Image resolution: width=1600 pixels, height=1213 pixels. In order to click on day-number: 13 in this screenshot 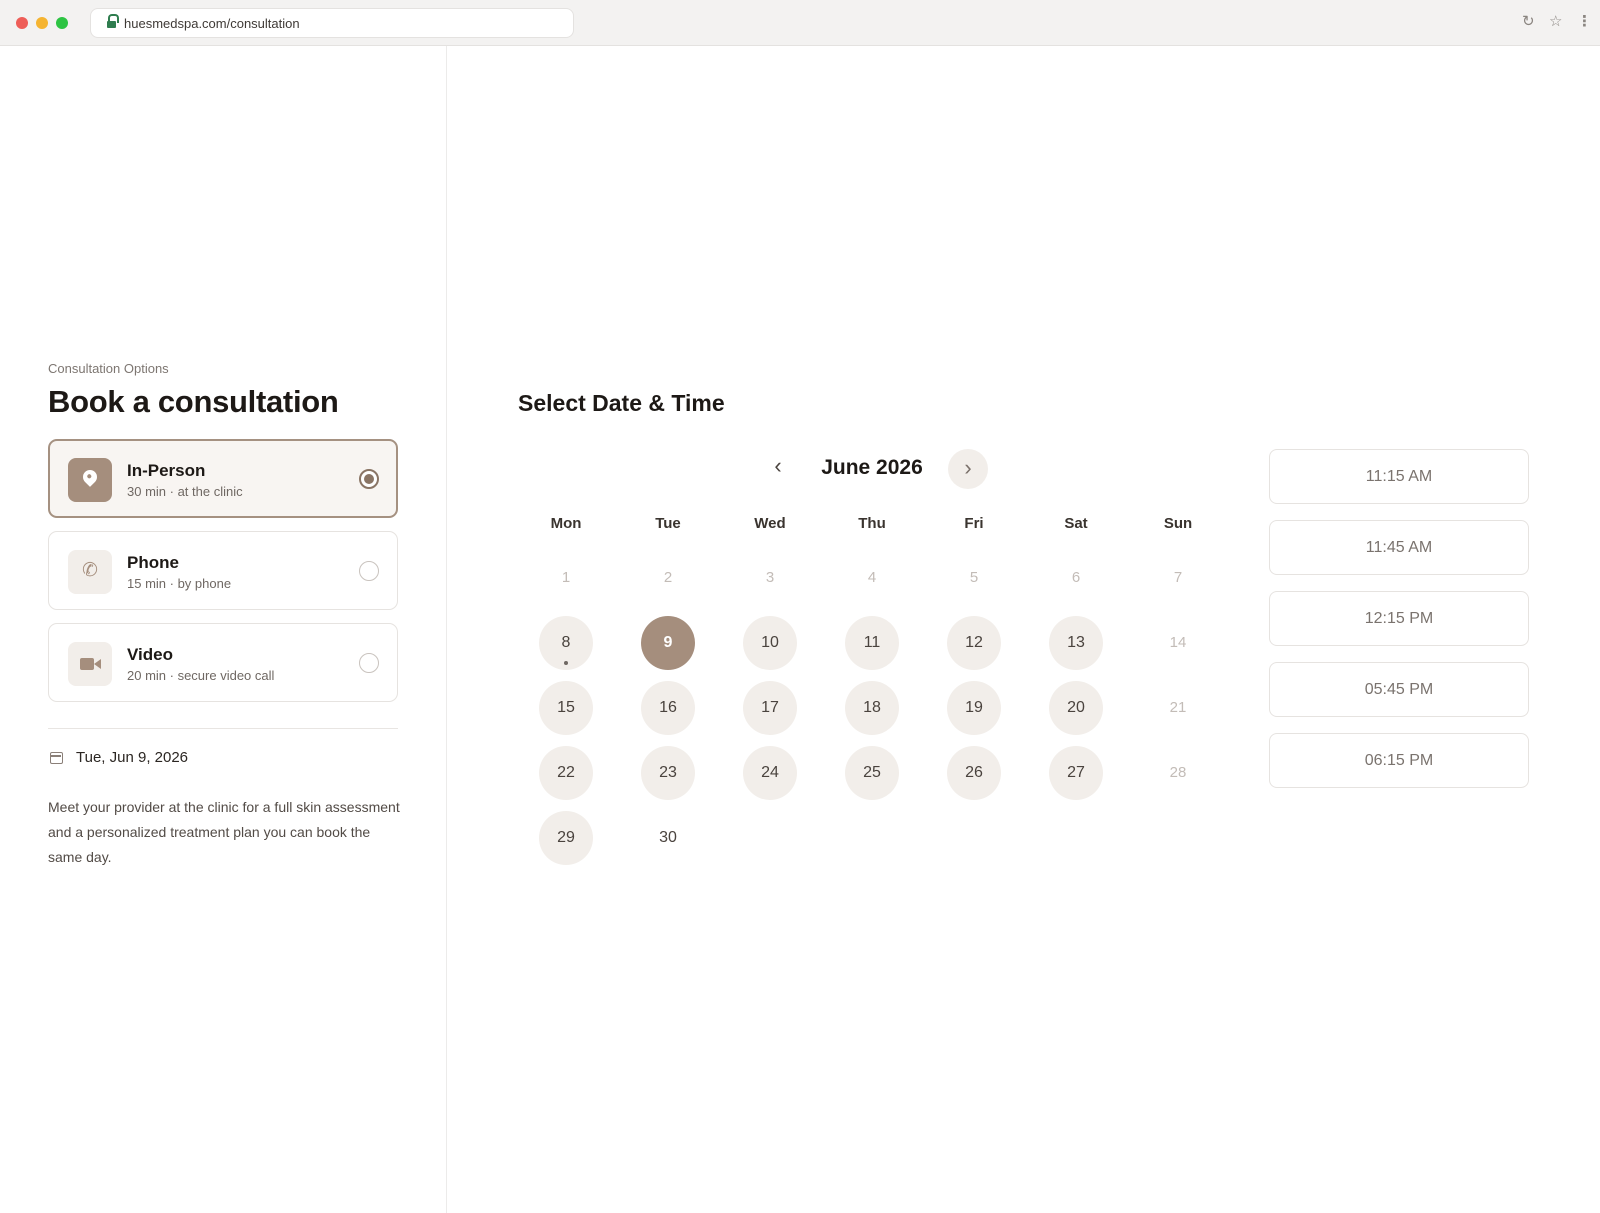, I will do `click(1076, 642)`.